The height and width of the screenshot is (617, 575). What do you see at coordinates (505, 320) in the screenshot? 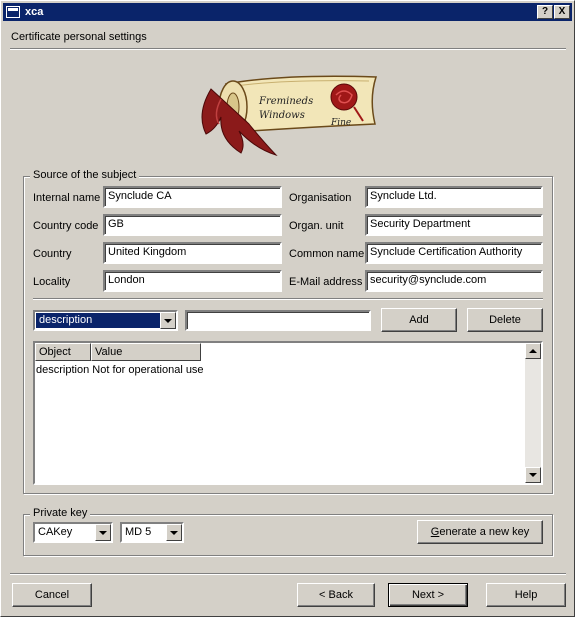
I see `delete-button: Delete` at bounding box center [505, 320].